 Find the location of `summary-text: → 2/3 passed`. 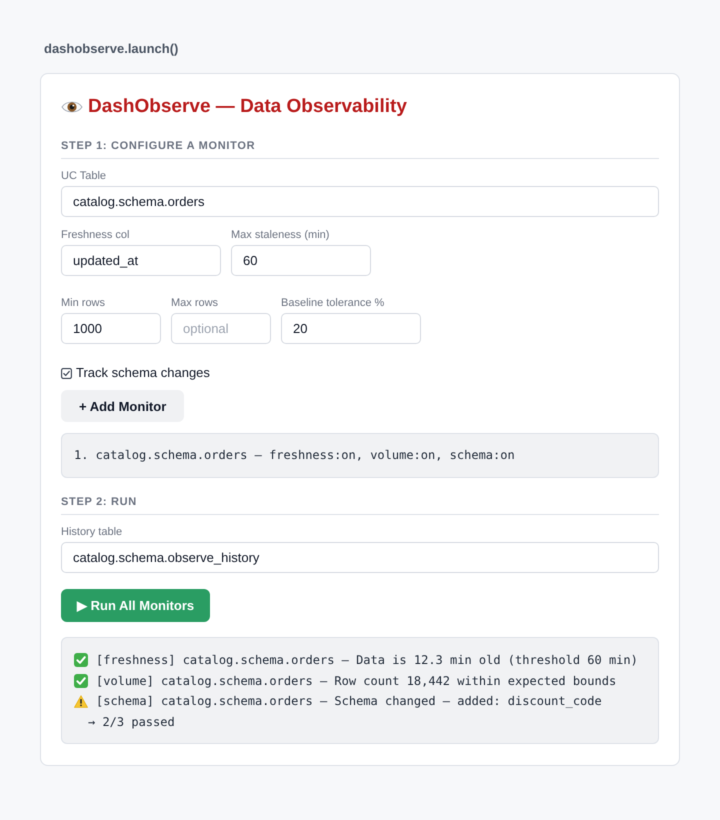

summary-text: → 2/3 passed is located at coordinates (131, 722).